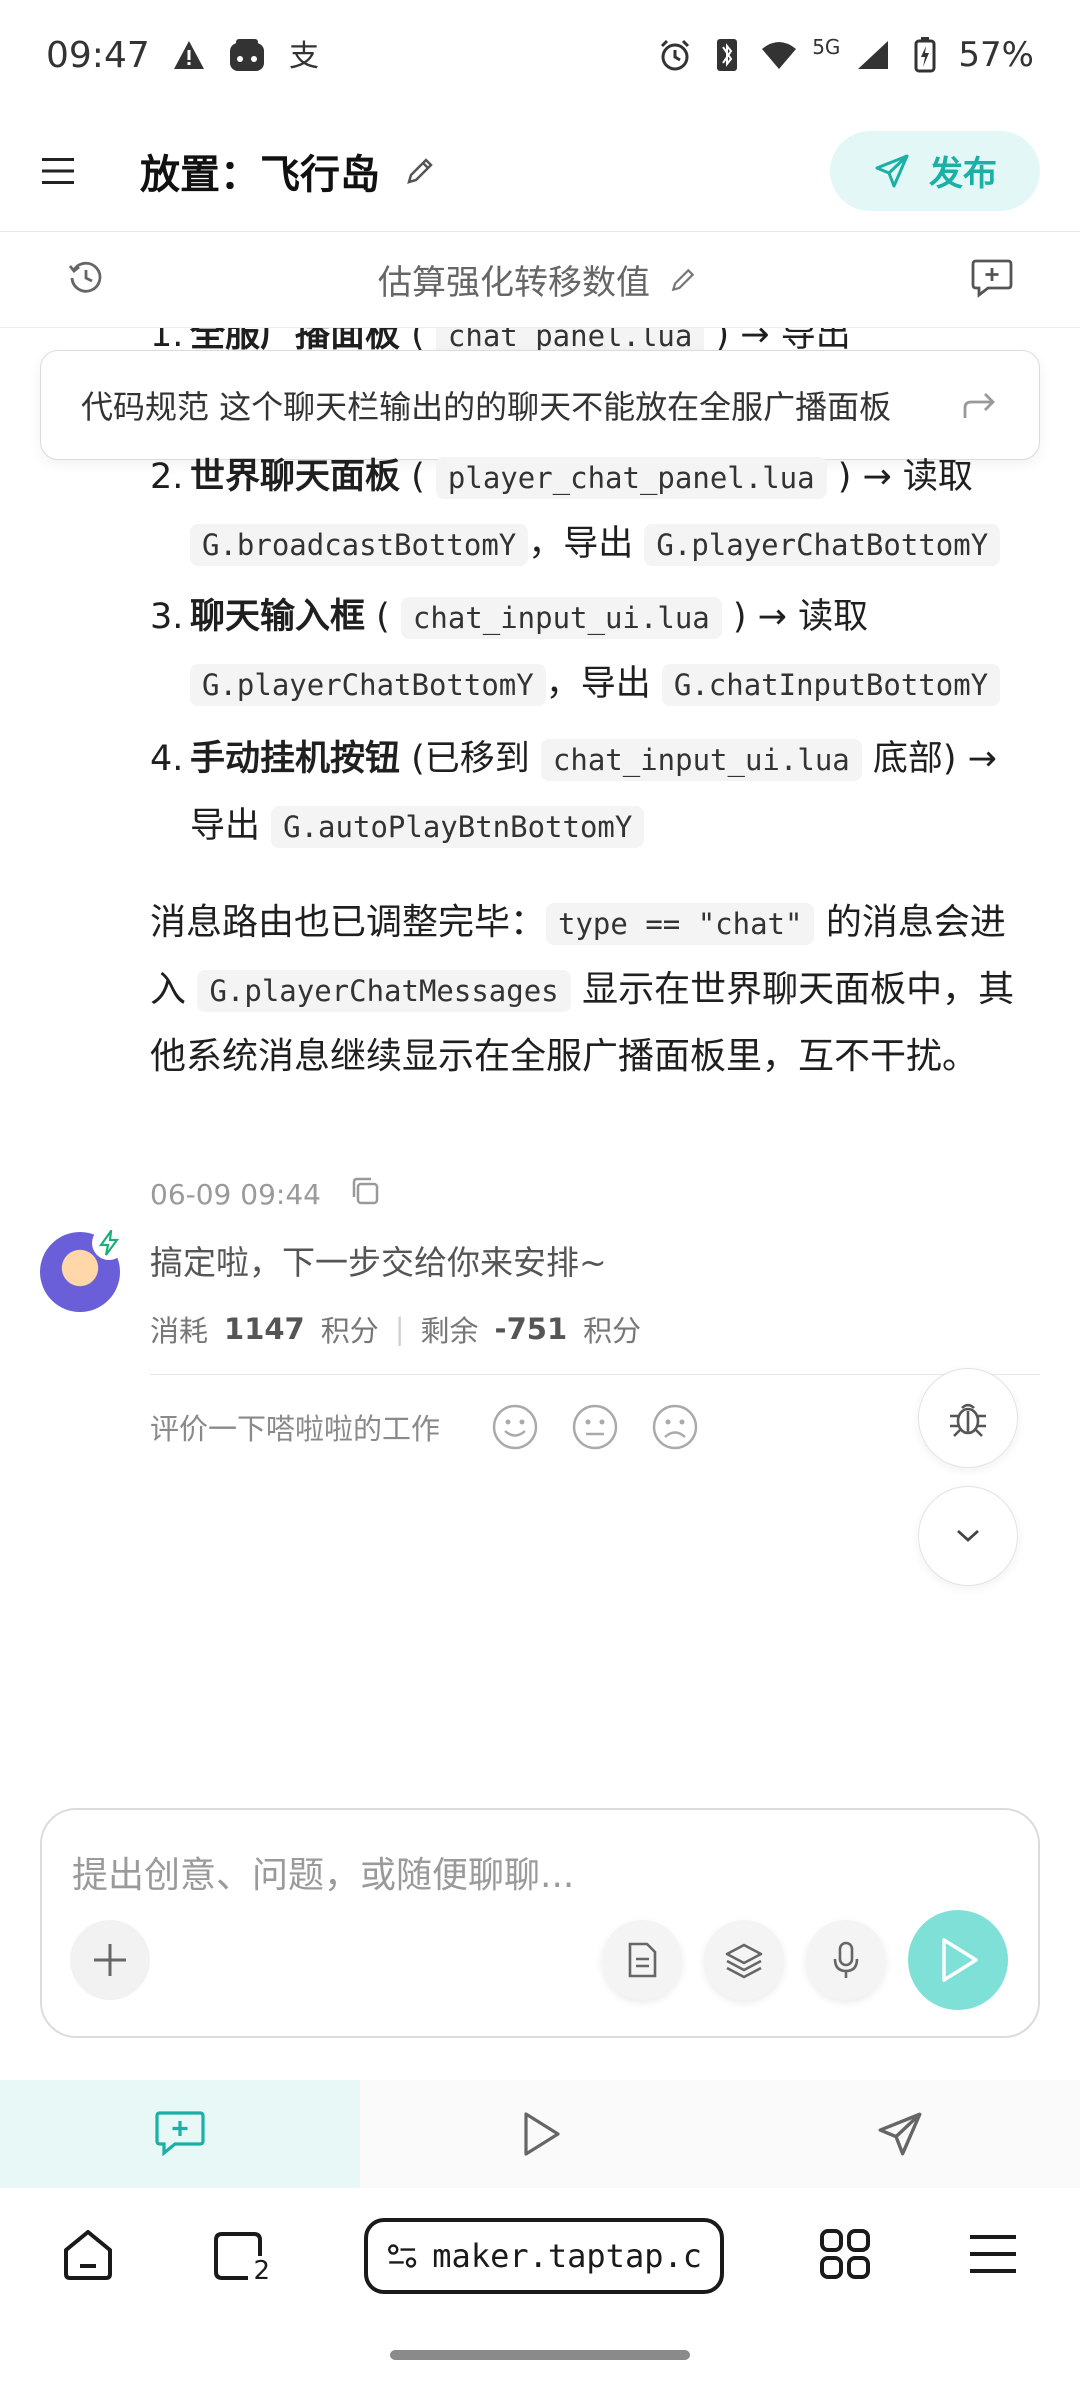 This screenshot has width=1080, height=2388. Describe the element at coordinates (826, 47) in the screenshot. I see `network-type: 5G` at that location.